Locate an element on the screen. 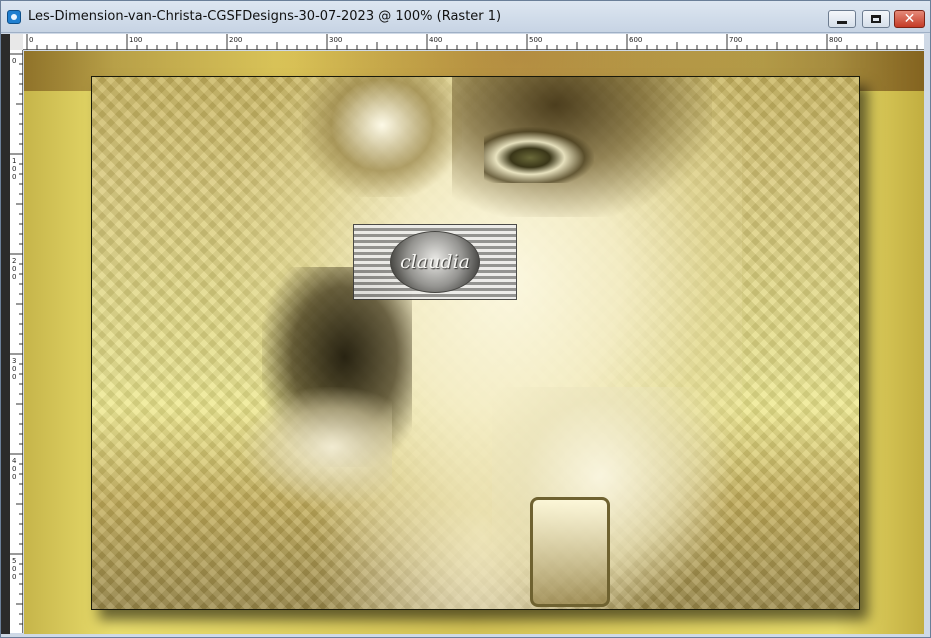 The height and width of the screenshot is (638, 931). ruler-label: 200 is located at coordinates (235, 40).